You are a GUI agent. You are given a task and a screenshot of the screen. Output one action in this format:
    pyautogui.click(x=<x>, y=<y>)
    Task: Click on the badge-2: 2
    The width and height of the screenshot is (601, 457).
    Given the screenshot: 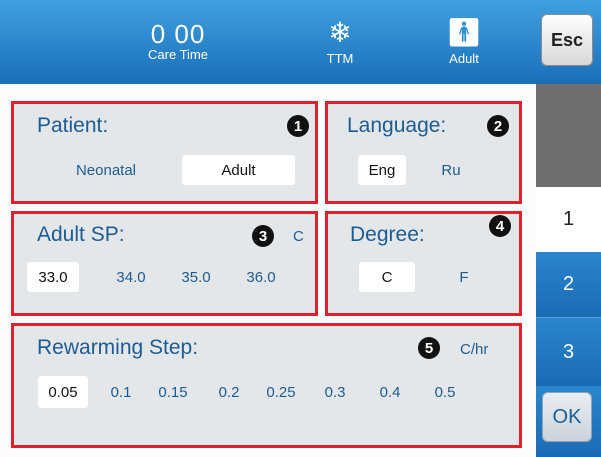 What is the action you would take?
    pyautogui.click(x=498, y=126)
    